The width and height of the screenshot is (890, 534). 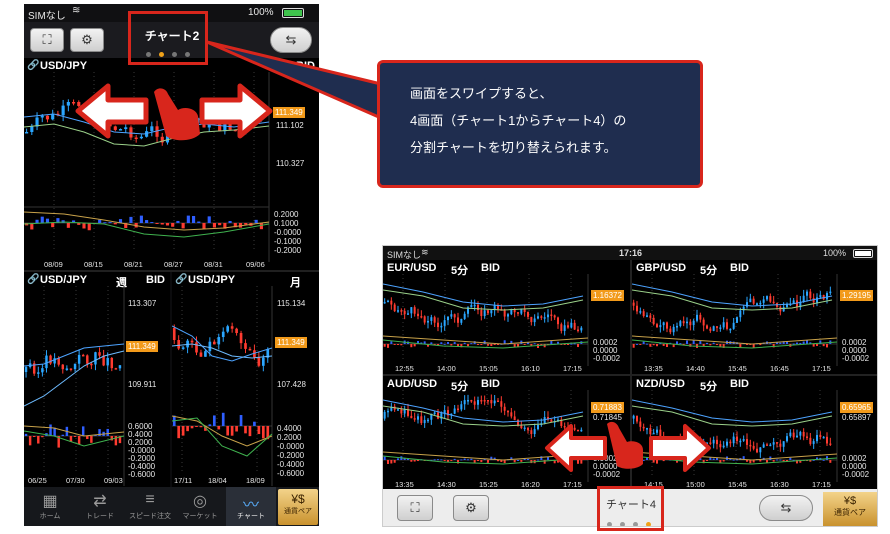 What do you see at coordinates (50, 506) in the screenshot?
I see `tab-home: ▦ ホーム` at bounding box center [50, 506].